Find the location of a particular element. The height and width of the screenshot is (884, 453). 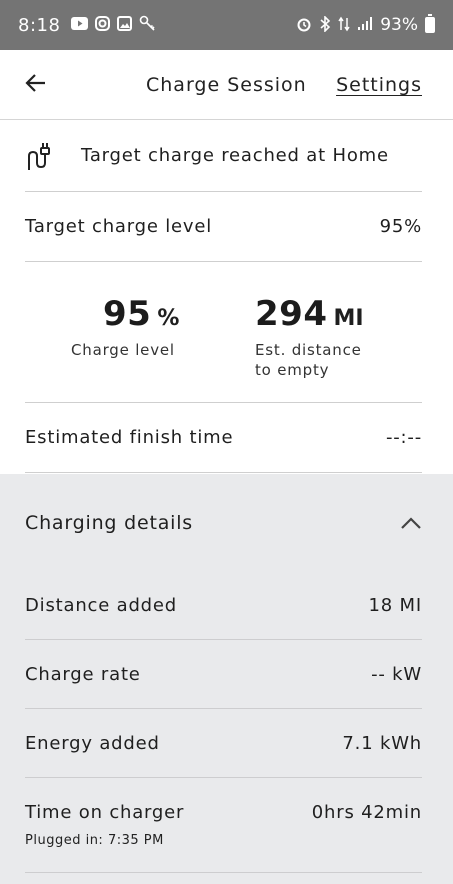

key-icon is located at coordinates (147, 25).